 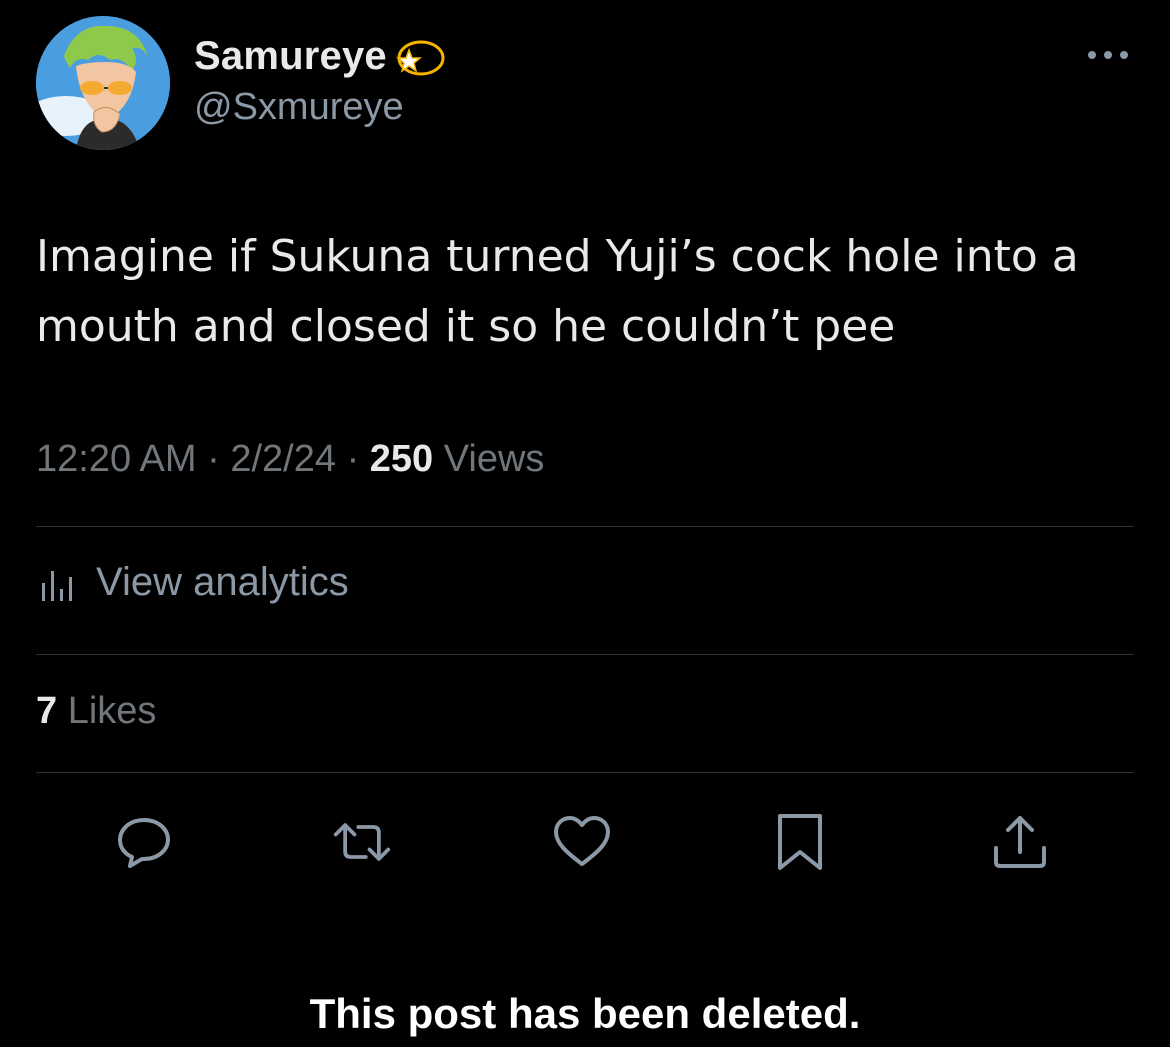 What do you see at coordinates (116, 459) in the screenshot?
I see `tweet-time: 12:20 AM` at bounding box center [116, 459].